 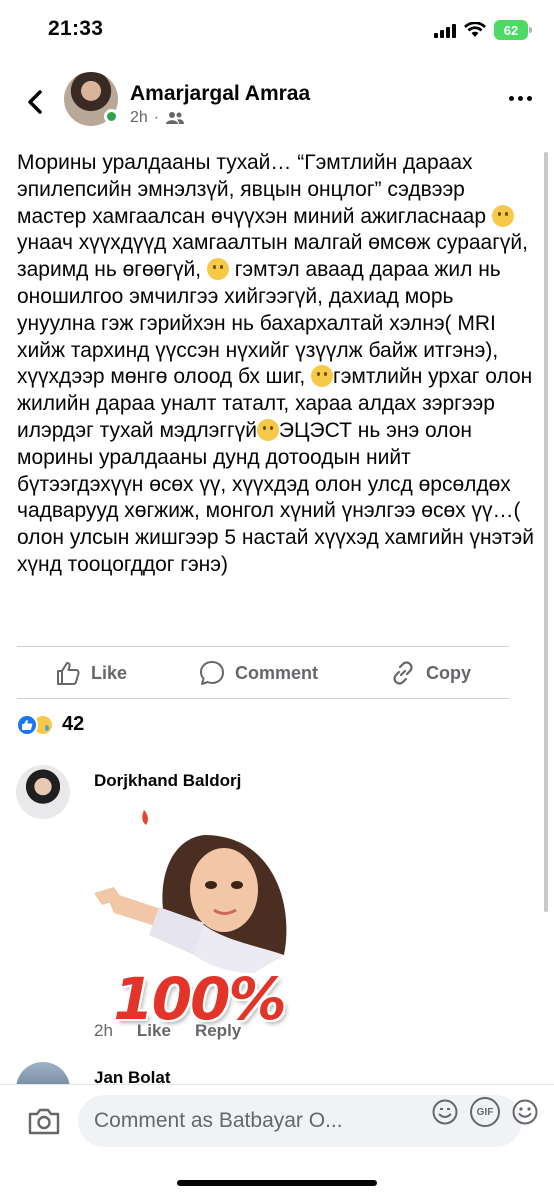 What do you see at coordinates (217, 269) in the screenshot?
I see `crying-emoji-icon` at bounding box center [217, 269].